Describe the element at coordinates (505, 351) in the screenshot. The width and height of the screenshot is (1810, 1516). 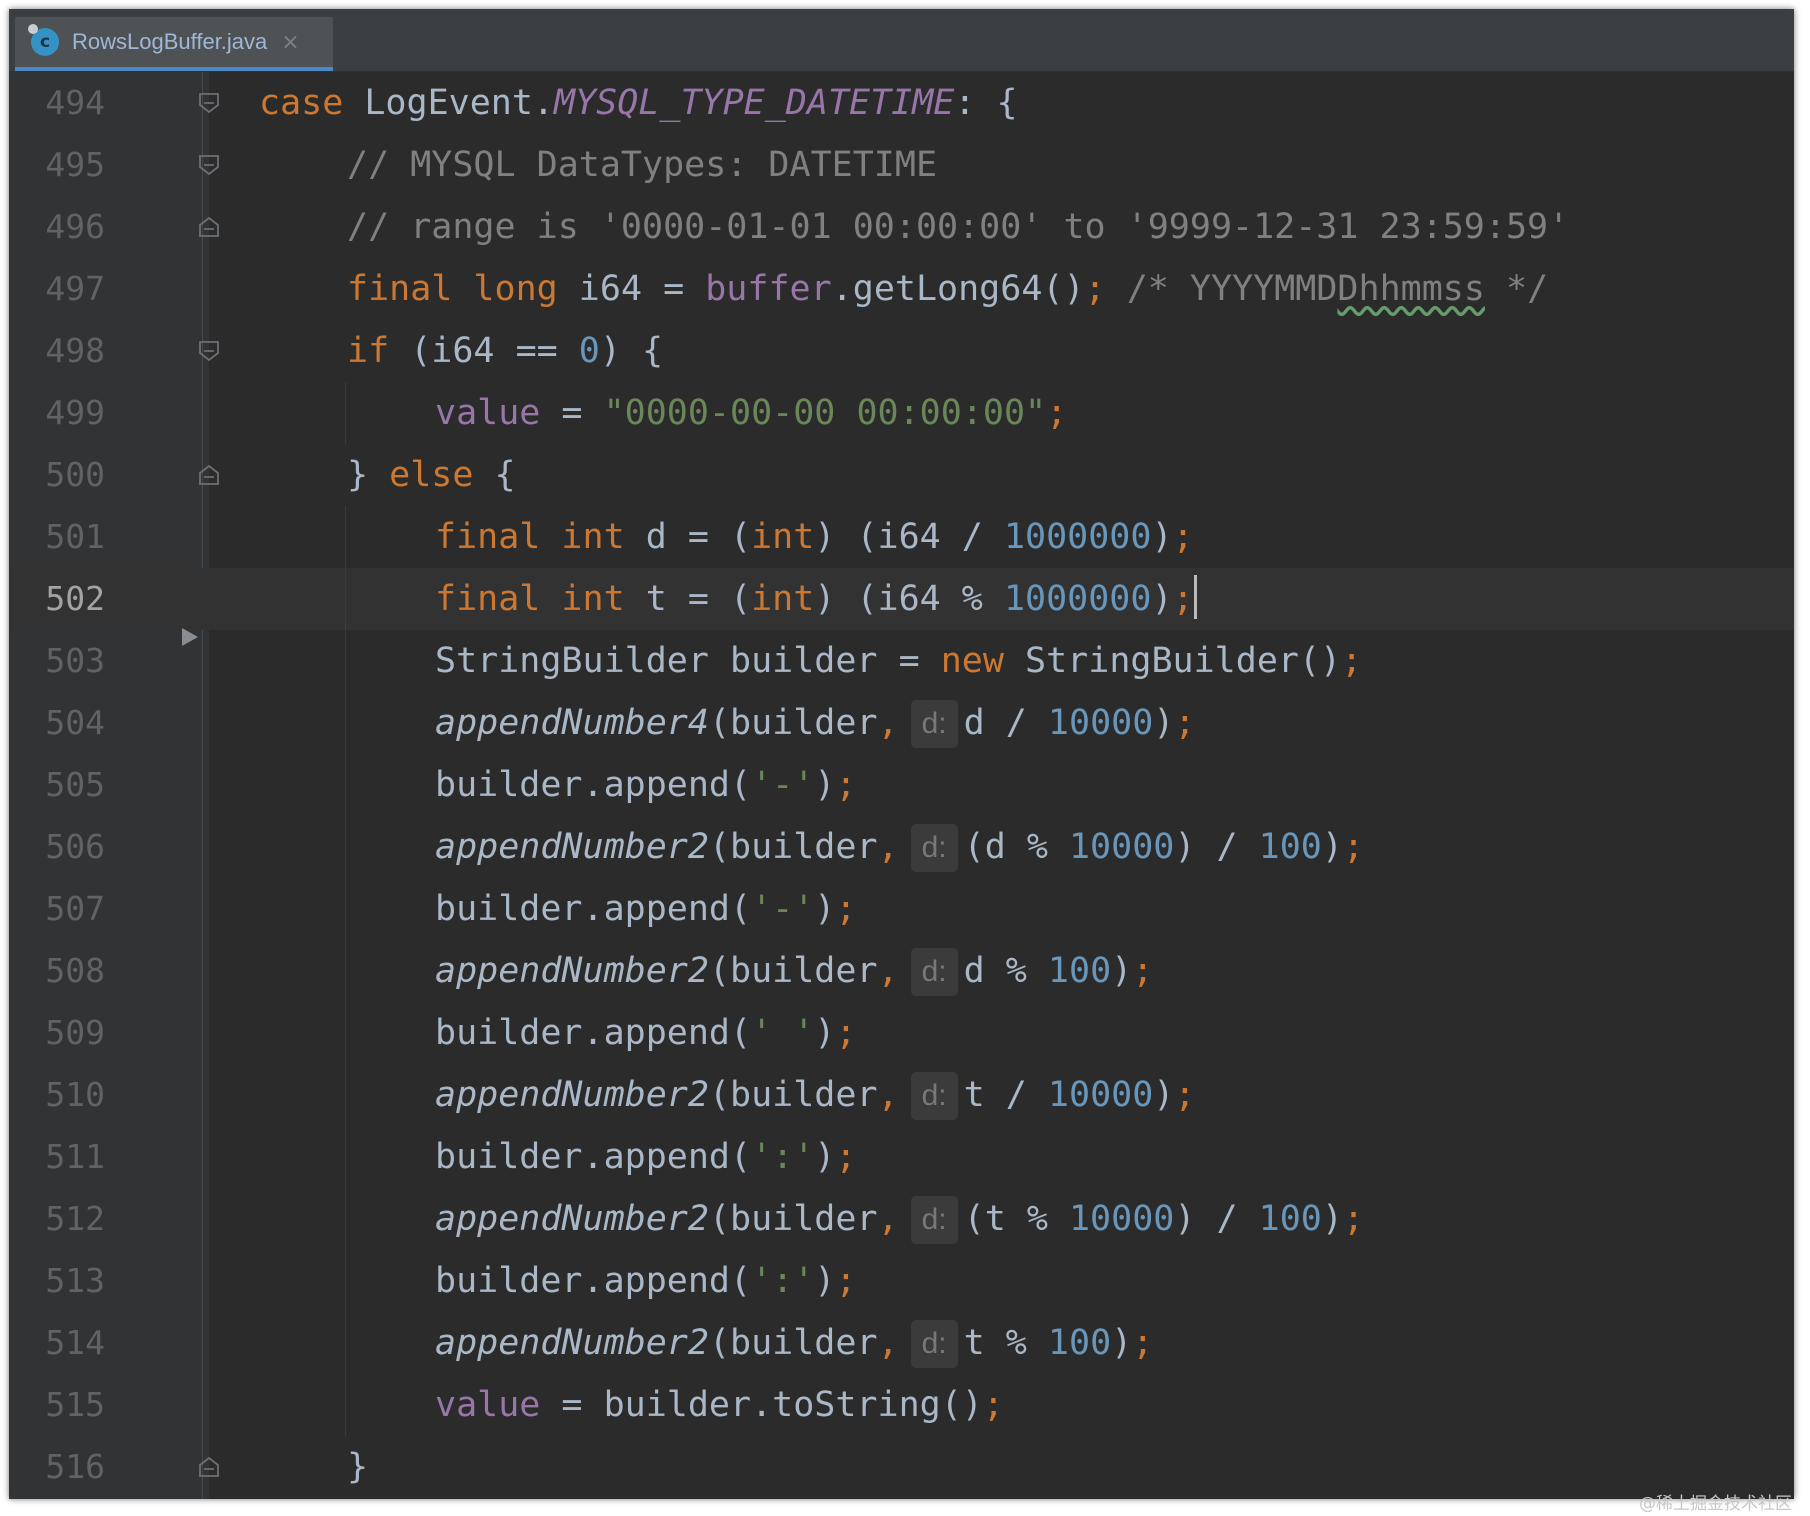
I see `code-text: if (i64 == 0) {` at that location.